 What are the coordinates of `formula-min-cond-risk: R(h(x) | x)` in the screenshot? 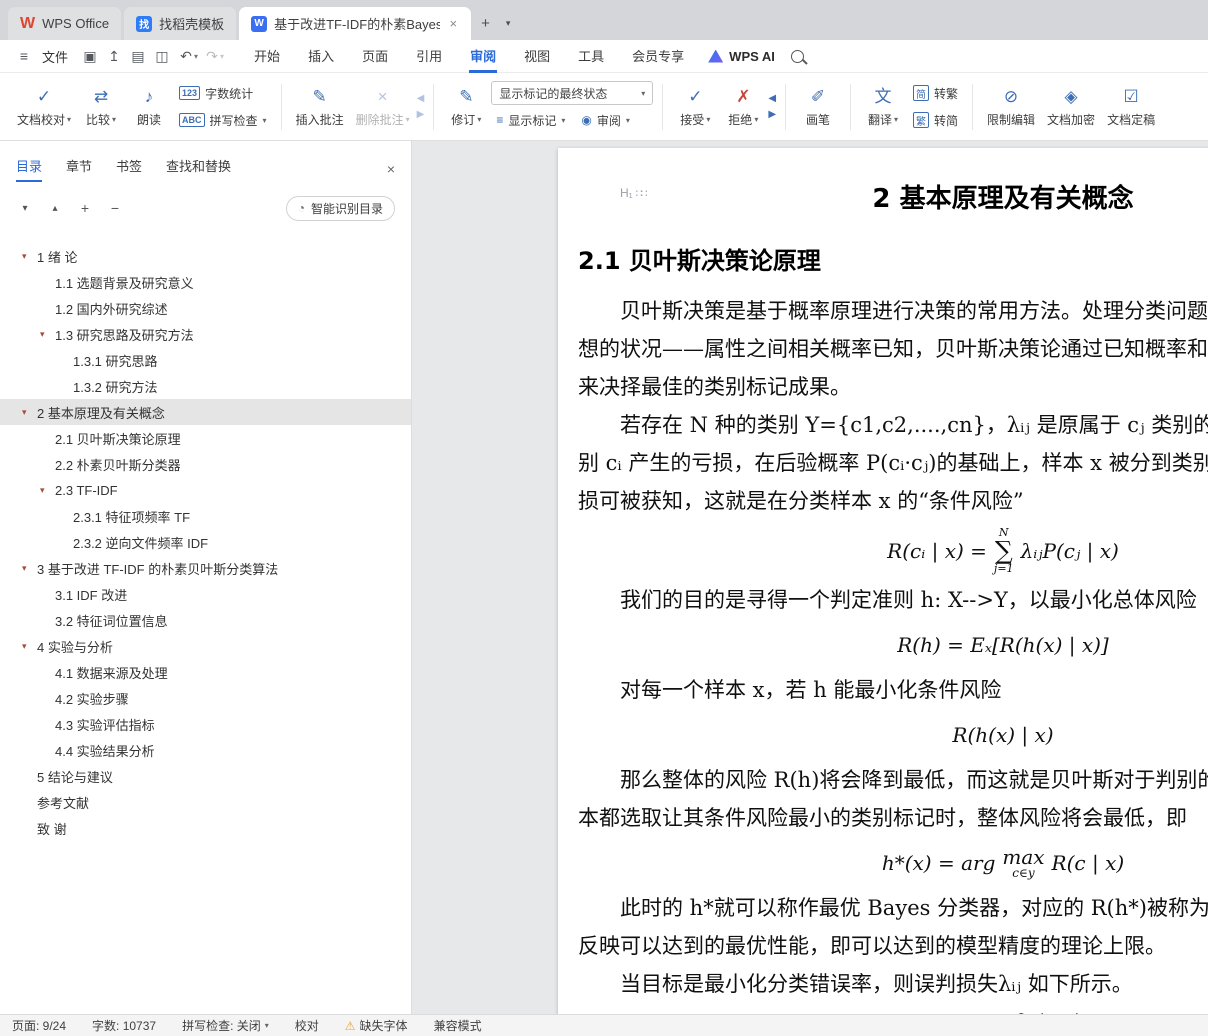 It's located at (1003, 735).